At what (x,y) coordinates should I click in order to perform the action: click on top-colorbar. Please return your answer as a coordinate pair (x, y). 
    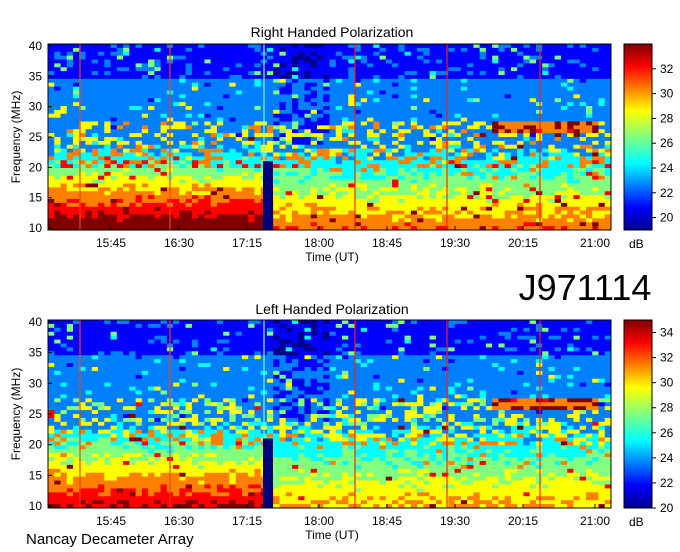
    Looking at the image, I should click on (638, 137).